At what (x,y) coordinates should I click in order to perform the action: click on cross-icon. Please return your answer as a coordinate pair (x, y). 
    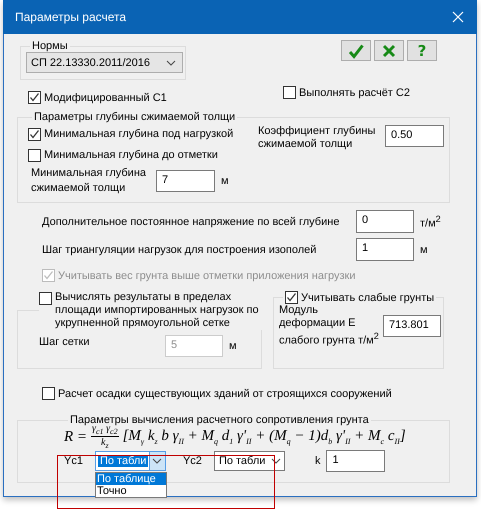
    Looking at the image, I should click on (389, 51).